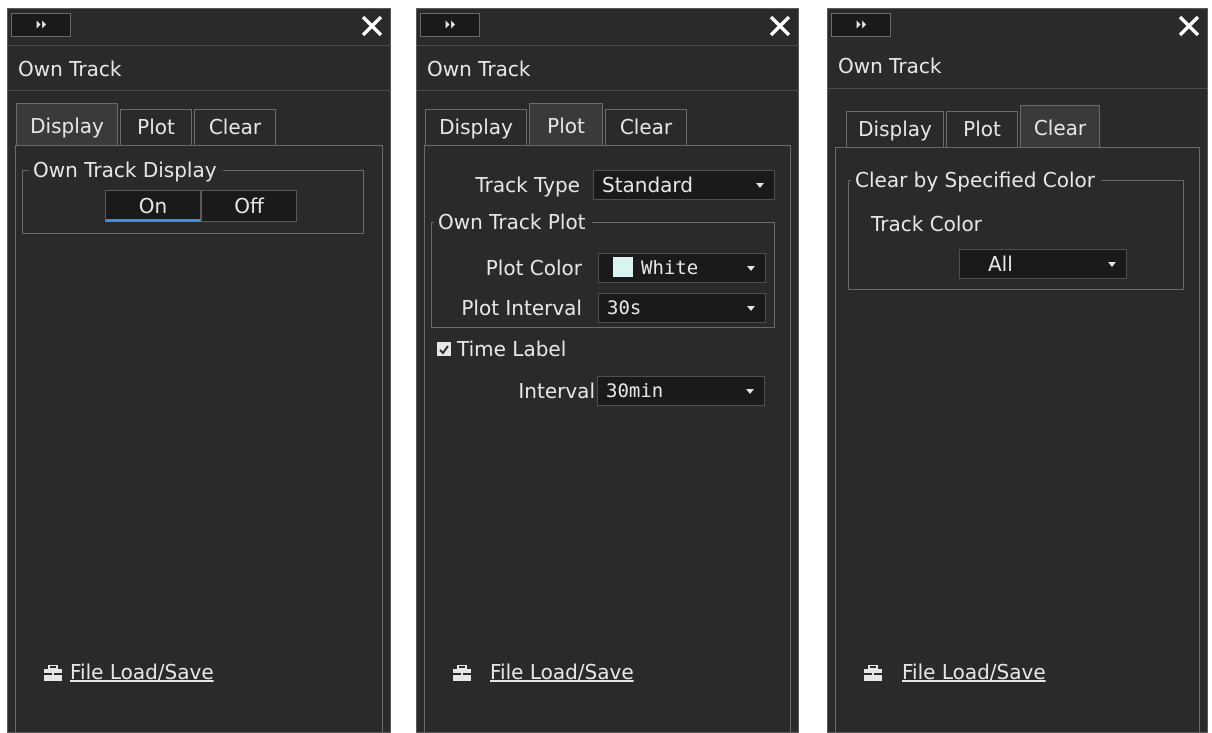  Describe the element at coordinates (1016, 228) in the screenshot. I see `clear-by-color-group: Clear by Specified Color Track Color All` at that location.